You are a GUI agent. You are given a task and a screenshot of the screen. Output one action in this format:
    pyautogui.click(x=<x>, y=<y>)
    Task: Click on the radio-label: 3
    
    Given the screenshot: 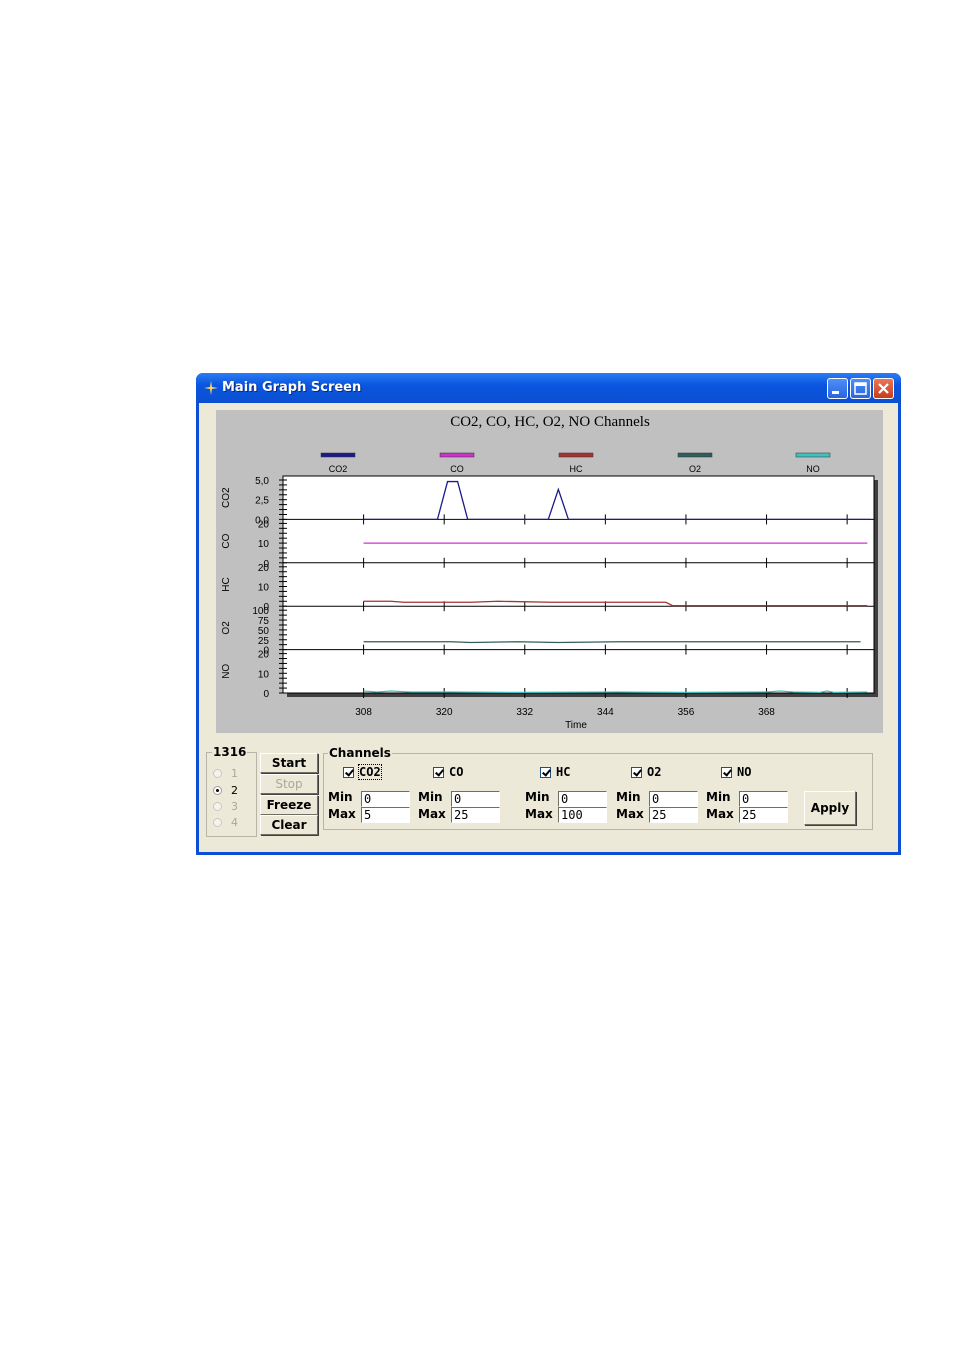 What is the action you would take?
    pyautogui.click(x=234, y=806)
    